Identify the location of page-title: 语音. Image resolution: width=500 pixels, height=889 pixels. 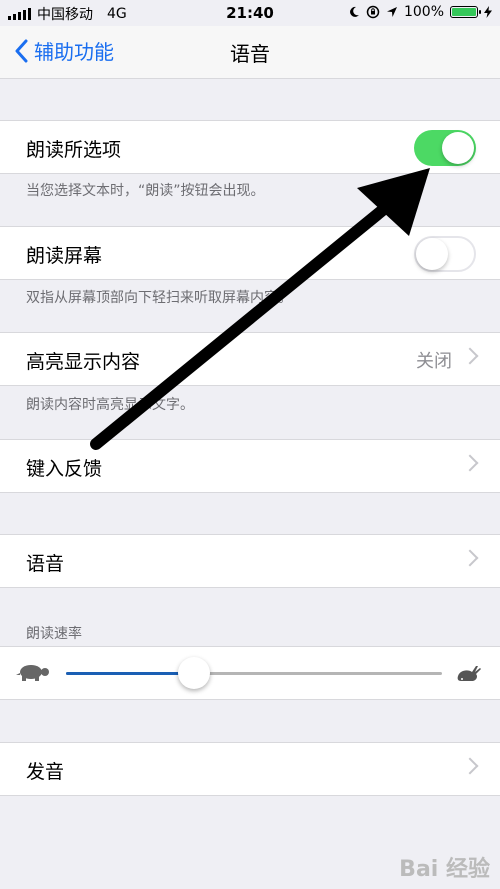
(250, 54).